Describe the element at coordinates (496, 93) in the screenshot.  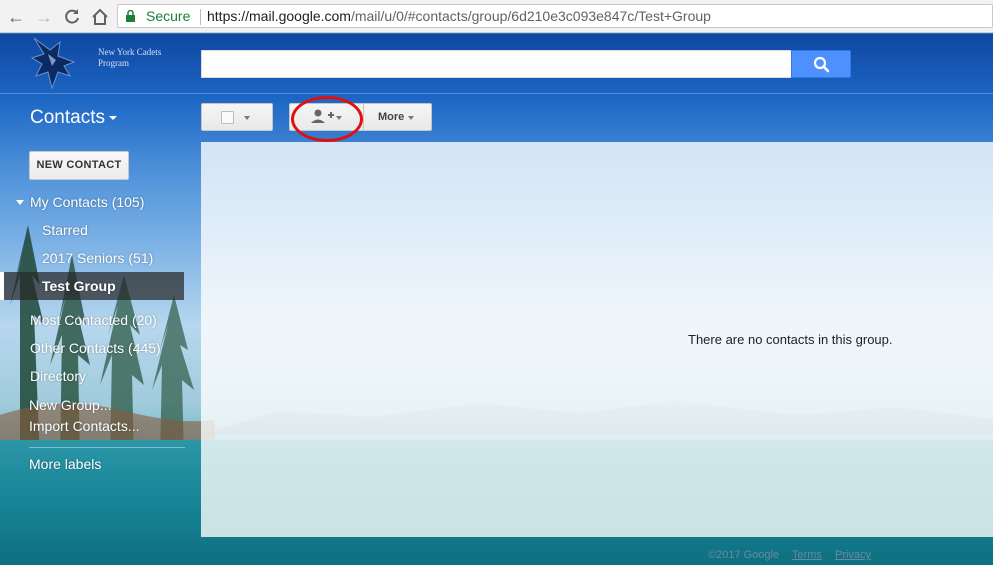
I see `header-divider` at that location.